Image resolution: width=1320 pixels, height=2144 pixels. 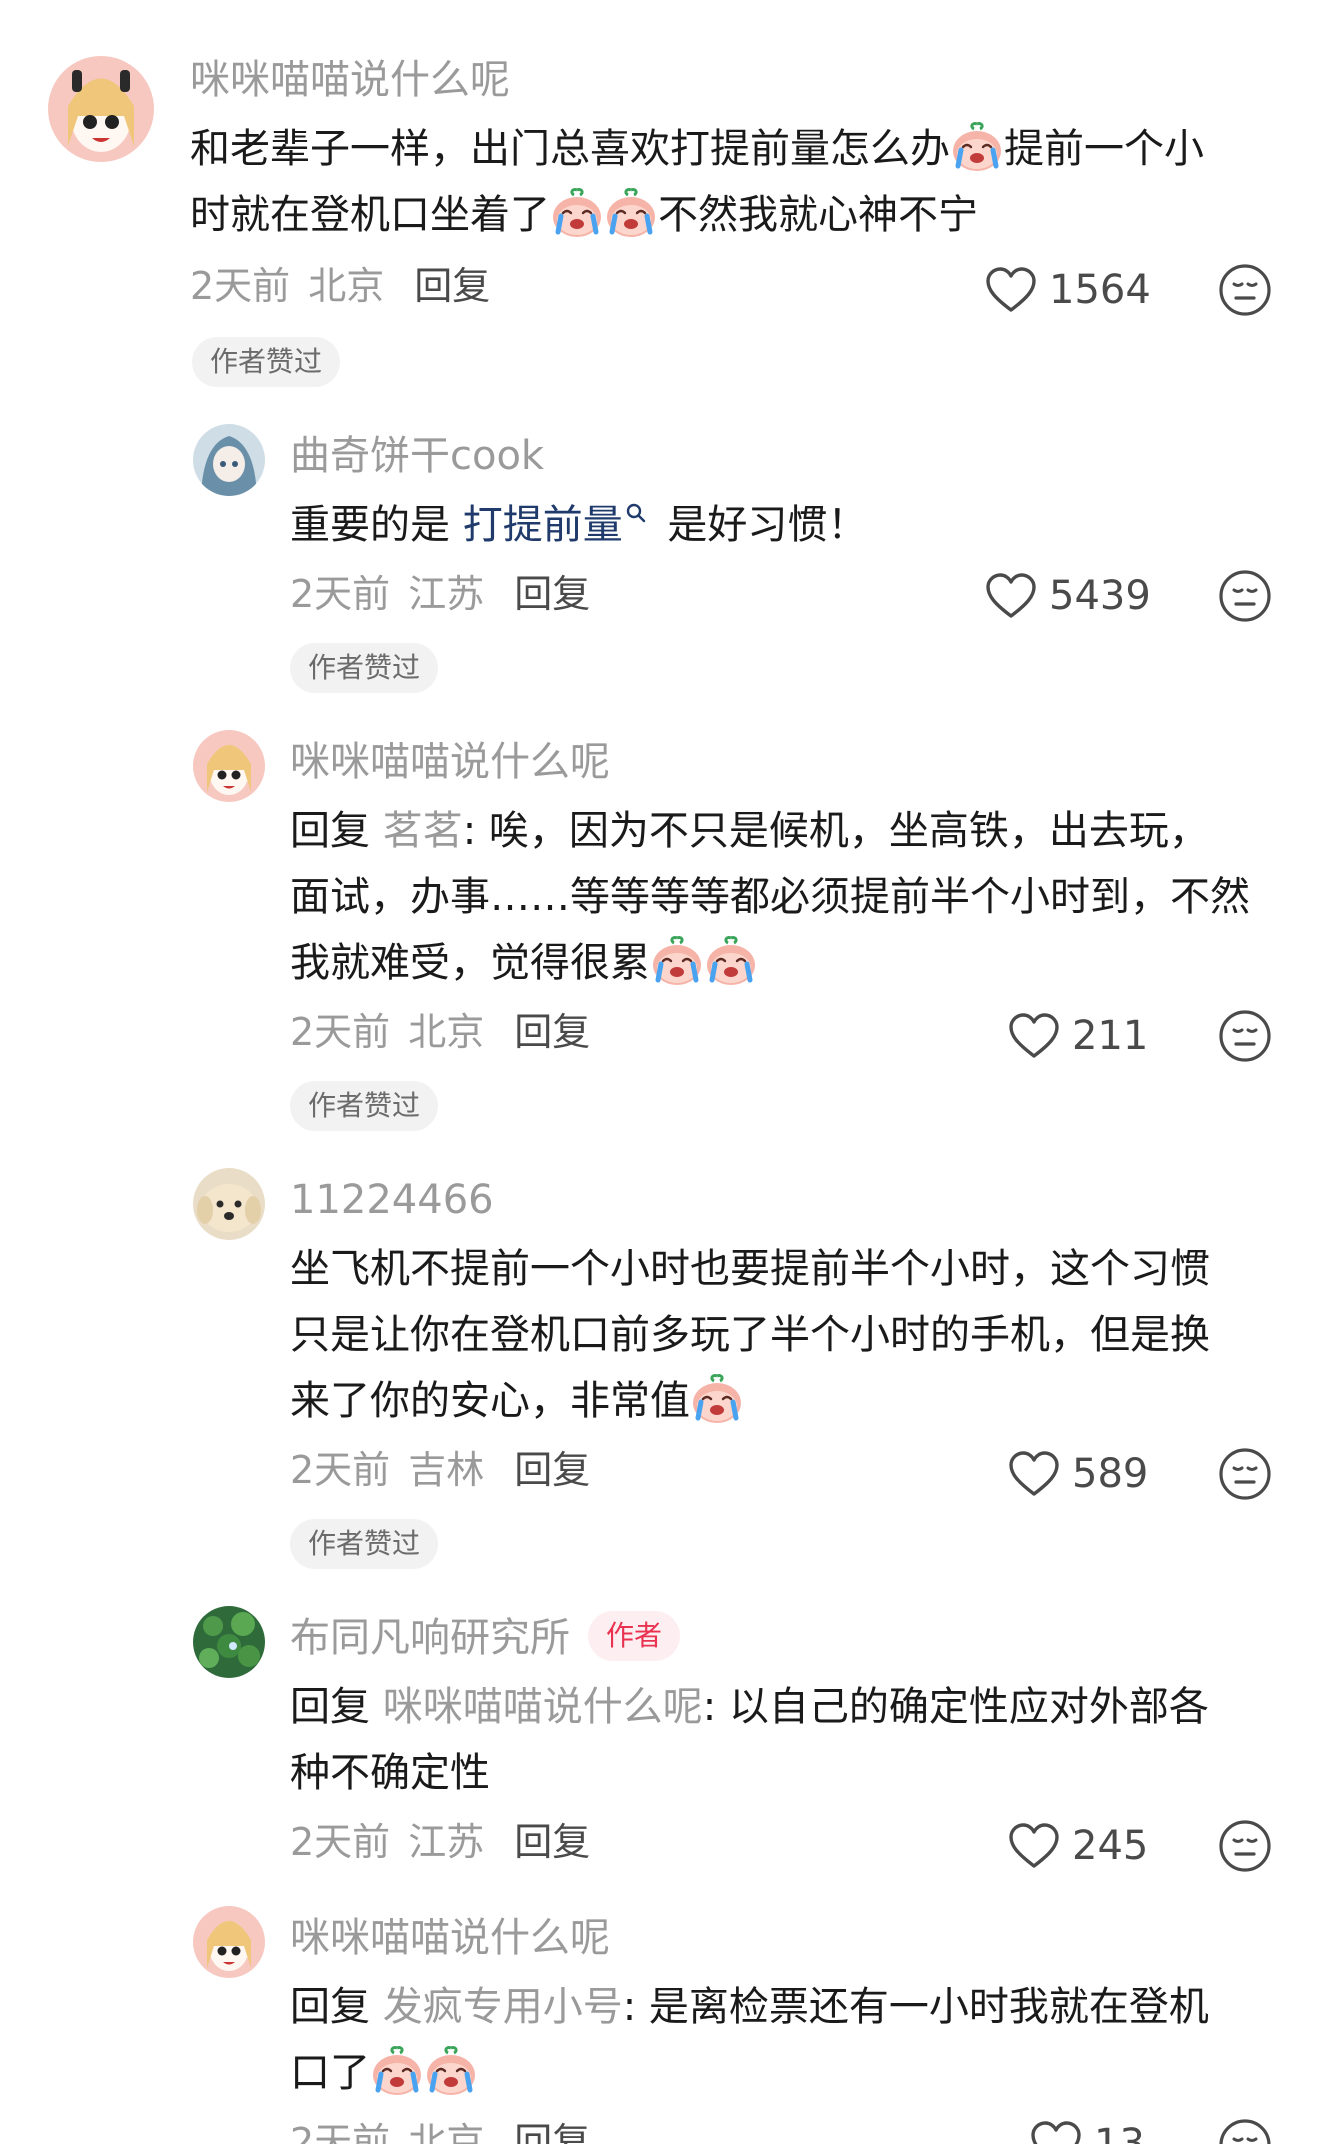 I want to click on like-count: 245, so click(x=1110, y=1846).